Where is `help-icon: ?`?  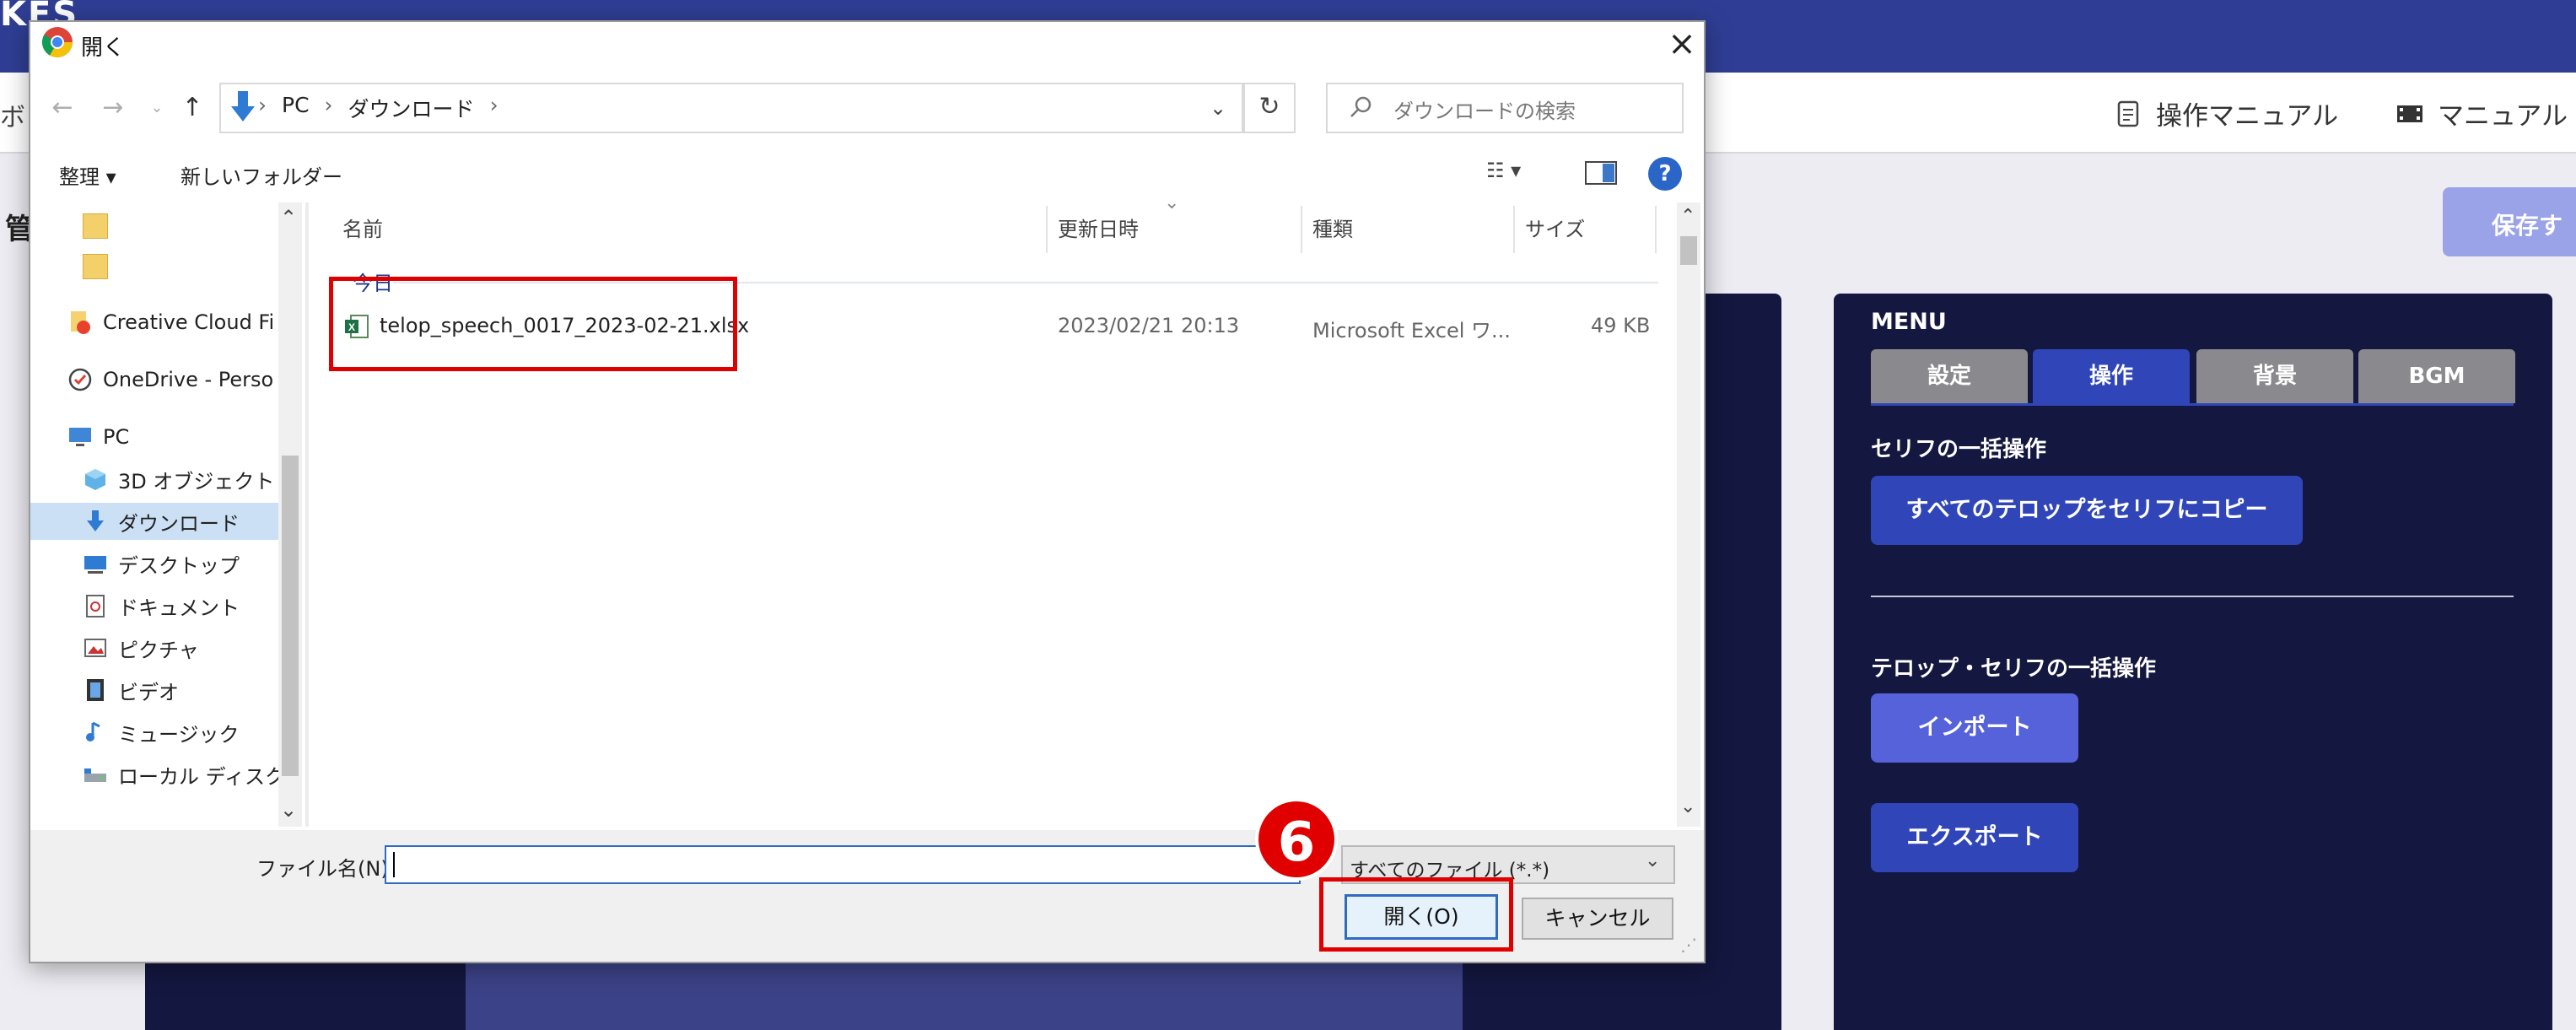
help-icon: ? is located at coordinates (1665, 174).